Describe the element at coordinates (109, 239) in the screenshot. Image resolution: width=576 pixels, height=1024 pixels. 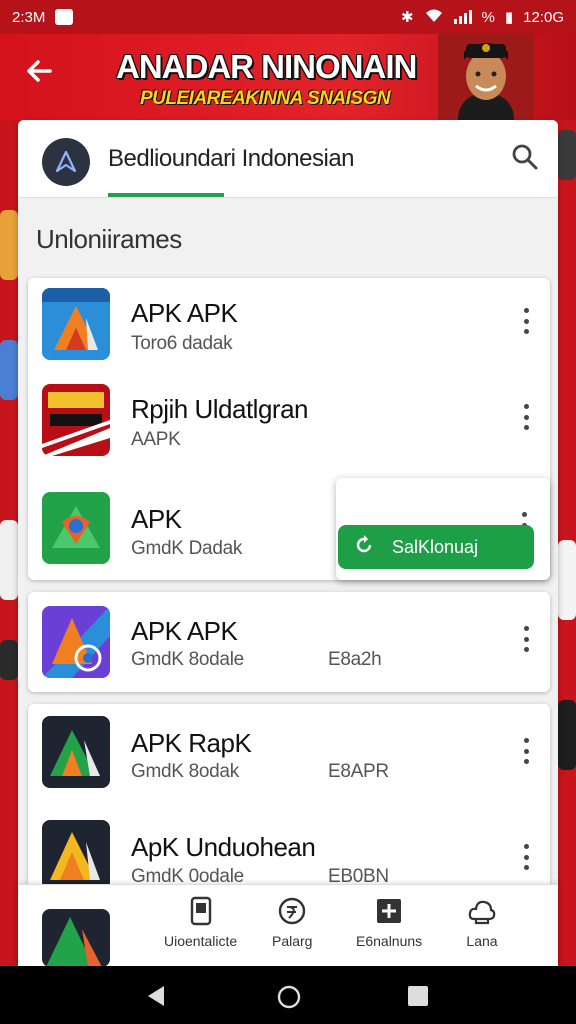
I see `section-title: Unloniirames` at that location.